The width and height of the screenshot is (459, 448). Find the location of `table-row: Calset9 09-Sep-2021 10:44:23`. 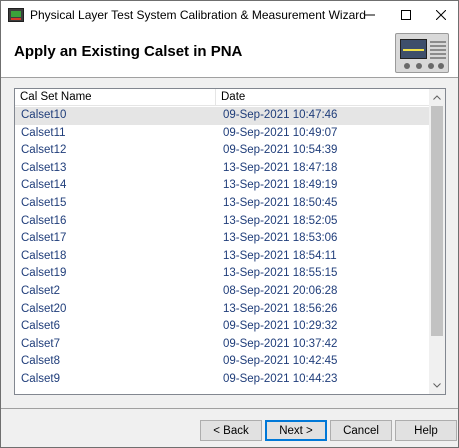

table-row: Calset9 09-Sep-2021 10:44:23 is located at coordinates (222, 380).